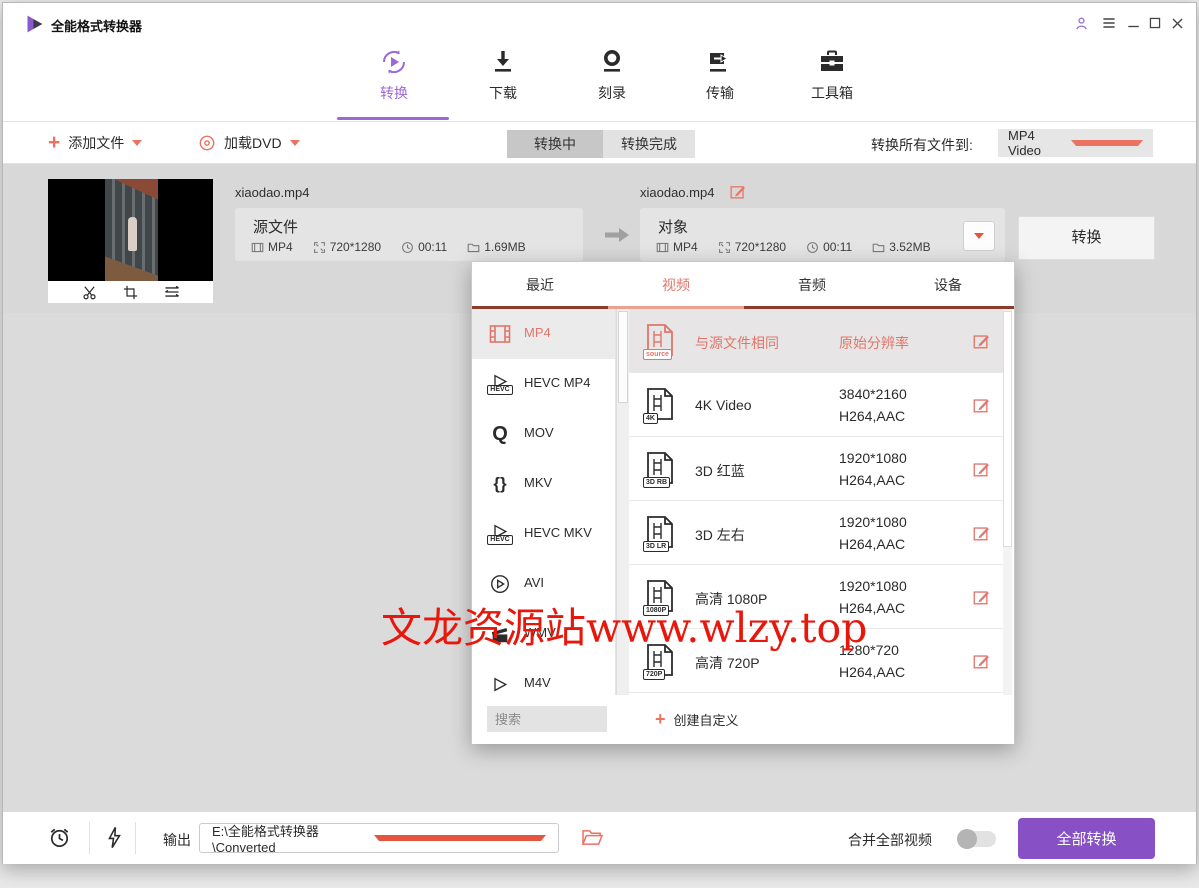 The width and height of the screenshot is (1199, 888). Describe the element at coordinates (922, 145) in the screenshot. I see `convert-all-to-label: 转换所有文件到:` at that location.